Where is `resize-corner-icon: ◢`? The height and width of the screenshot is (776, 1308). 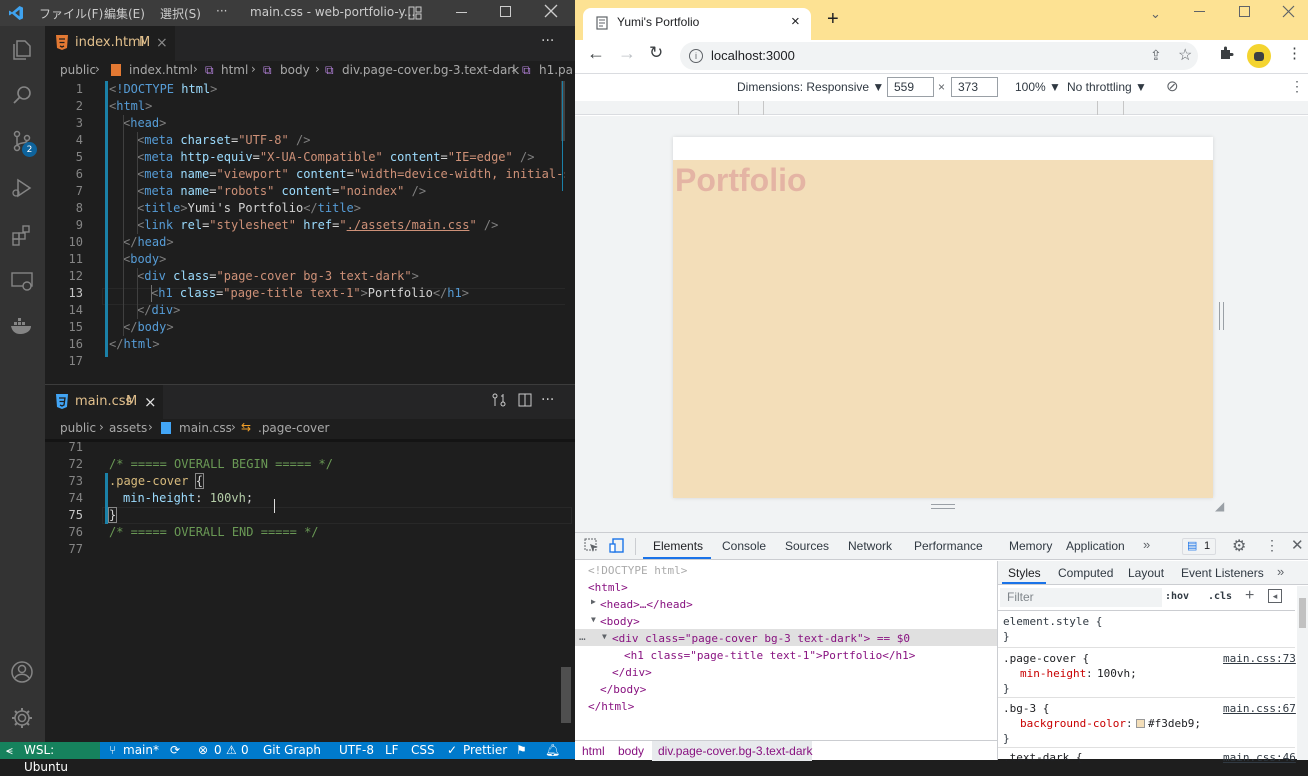 resize-corner-icon: ◢ is located at coordinates (1219, 506).